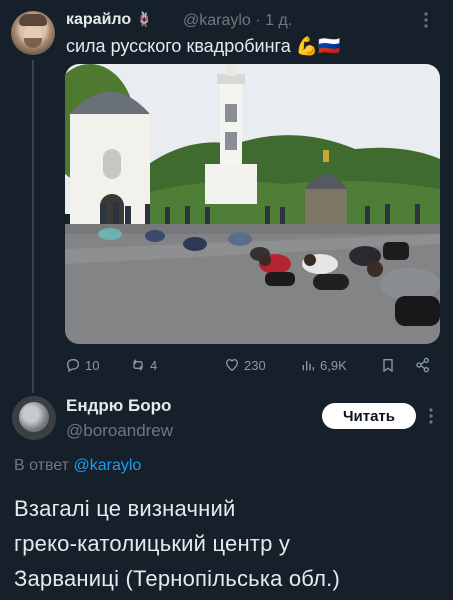 Image resolution: width=453 pixels, height=600 pixels. Describe the element at coordinates (109, 20) in the screenshot. I see `tweet-author-name: карайло 🪢` at that location.